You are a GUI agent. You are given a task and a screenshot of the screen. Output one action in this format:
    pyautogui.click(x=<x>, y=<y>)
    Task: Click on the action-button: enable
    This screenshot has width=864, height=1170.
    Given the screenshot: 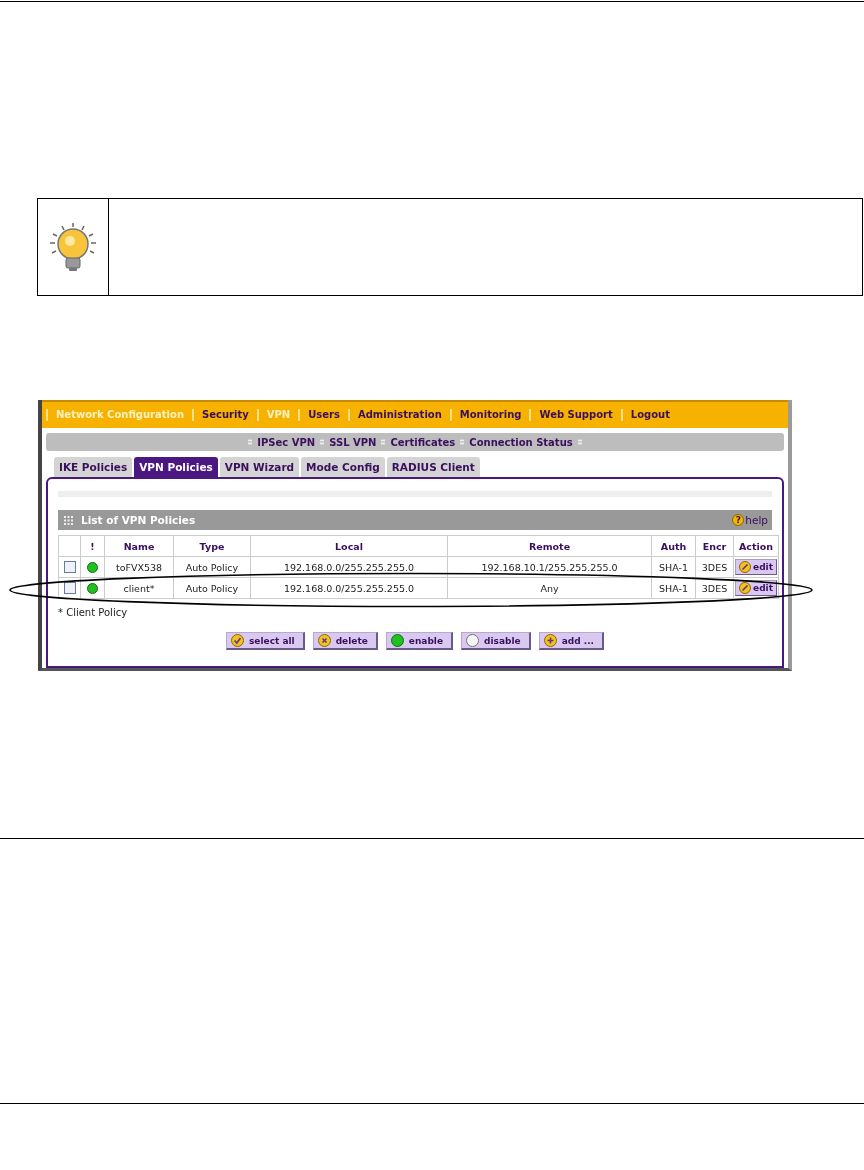 What is the action you would take?
    pyautogui.click(x=419, y=641)
    